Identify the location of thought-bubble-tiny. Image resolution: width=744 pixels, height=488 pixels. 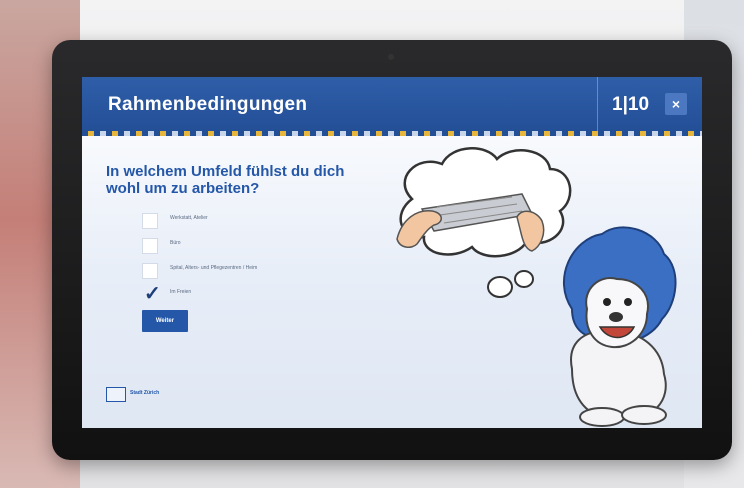
(524, 279).